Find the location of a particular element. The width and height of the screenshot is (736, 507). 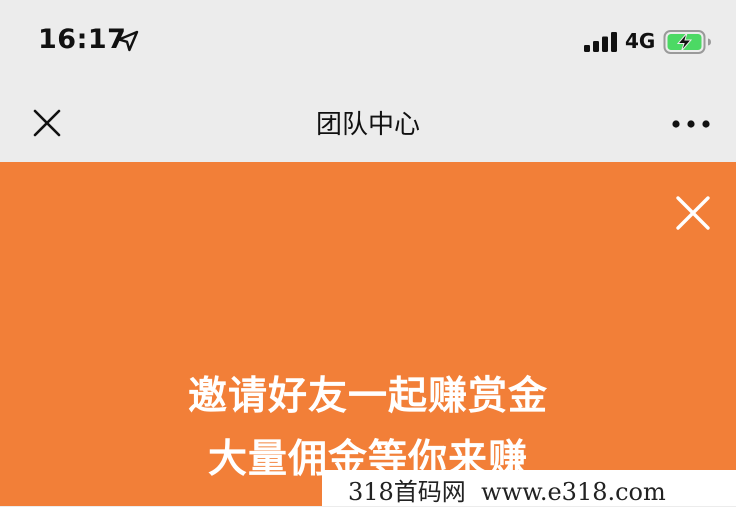

location-arrow-icon is located at coordinates (128, 41).